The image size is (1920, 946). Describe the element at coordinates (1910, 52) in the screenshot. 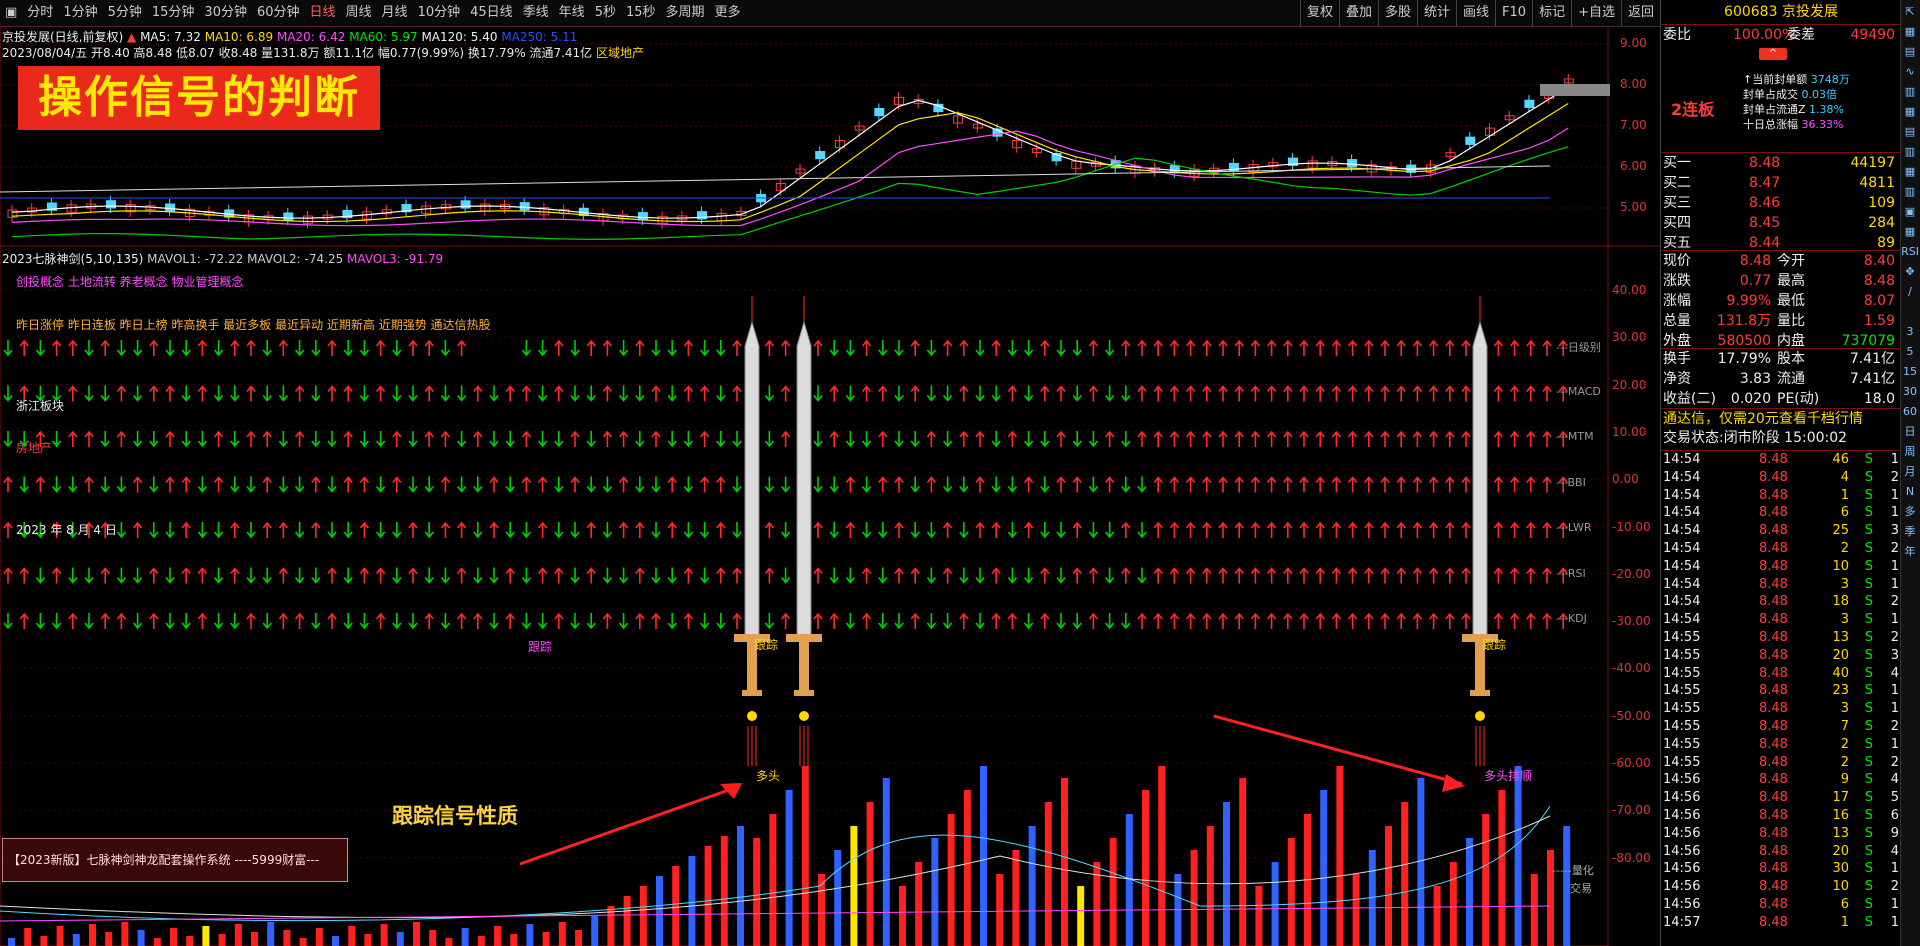

I see `side-tool-icon-2: ▤` at that location.